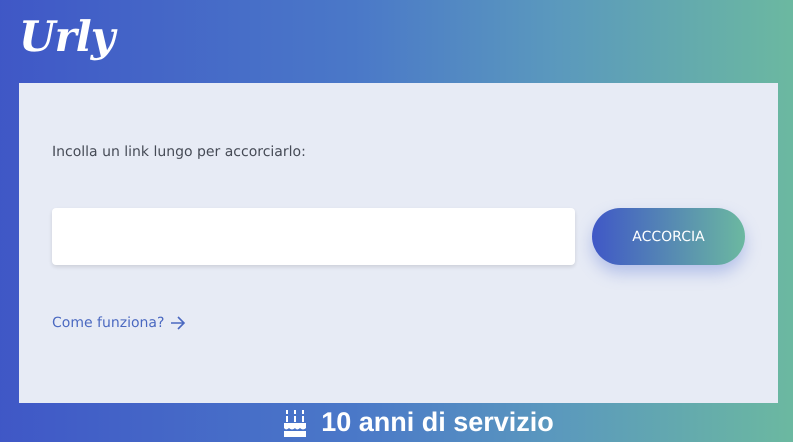  I want to click on url-input-field, so click(313, 236).